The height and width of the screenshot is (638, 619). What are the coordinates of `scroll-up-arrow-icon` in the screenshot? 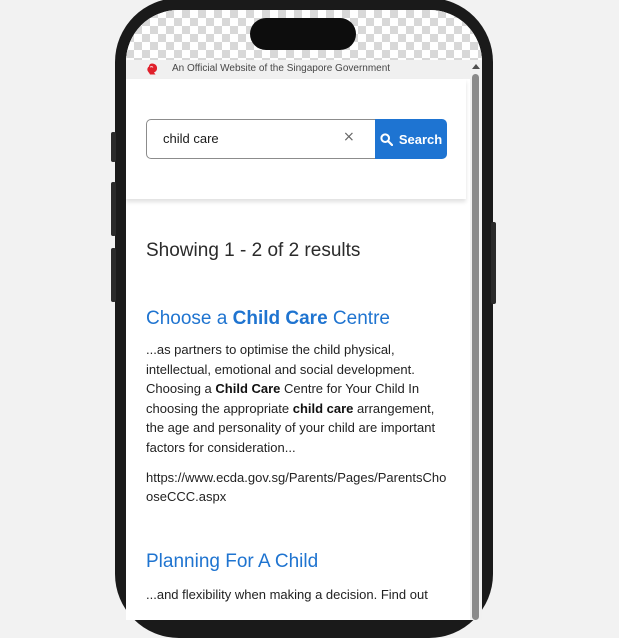 It's located at (476, 66).